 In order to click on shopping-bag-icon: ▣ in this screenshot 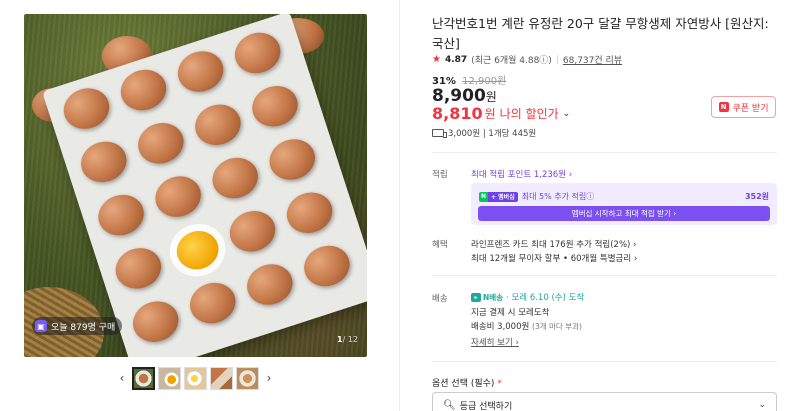, I will do `click(41, 326)`.